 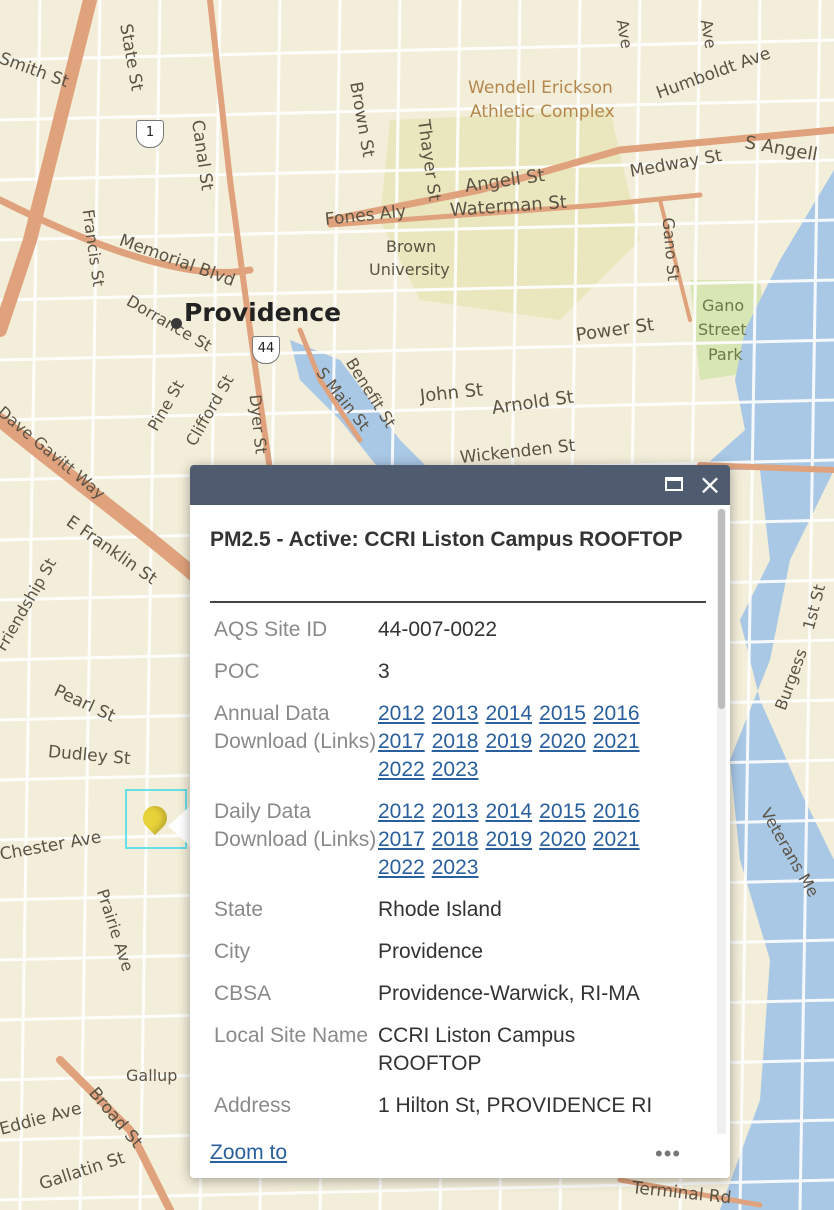 I want to click on close-icon: ×, so click(x=710, y=485).